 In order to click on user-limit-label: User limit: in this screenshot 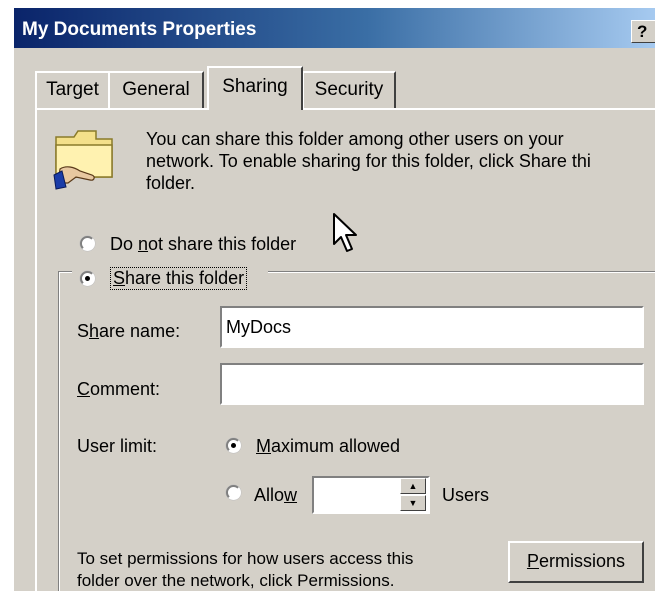, I will do `click(117, 446)`.